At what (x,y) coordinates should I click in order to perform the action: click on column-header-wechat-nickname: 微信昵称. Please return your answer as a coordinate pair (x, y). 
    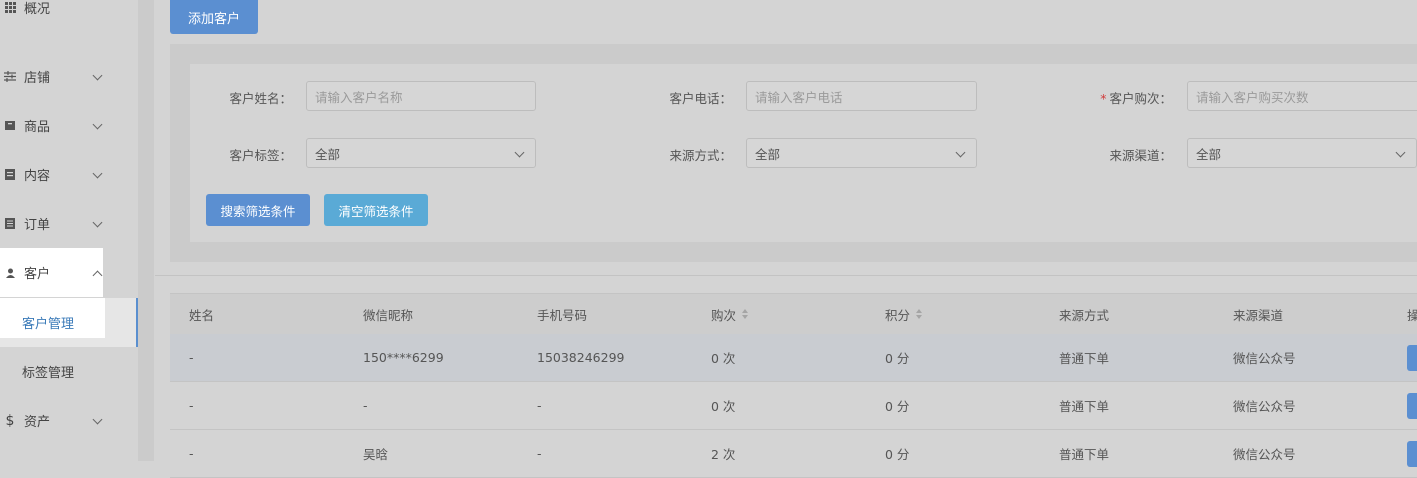
    Looking at the image, I should click on (388, 315).